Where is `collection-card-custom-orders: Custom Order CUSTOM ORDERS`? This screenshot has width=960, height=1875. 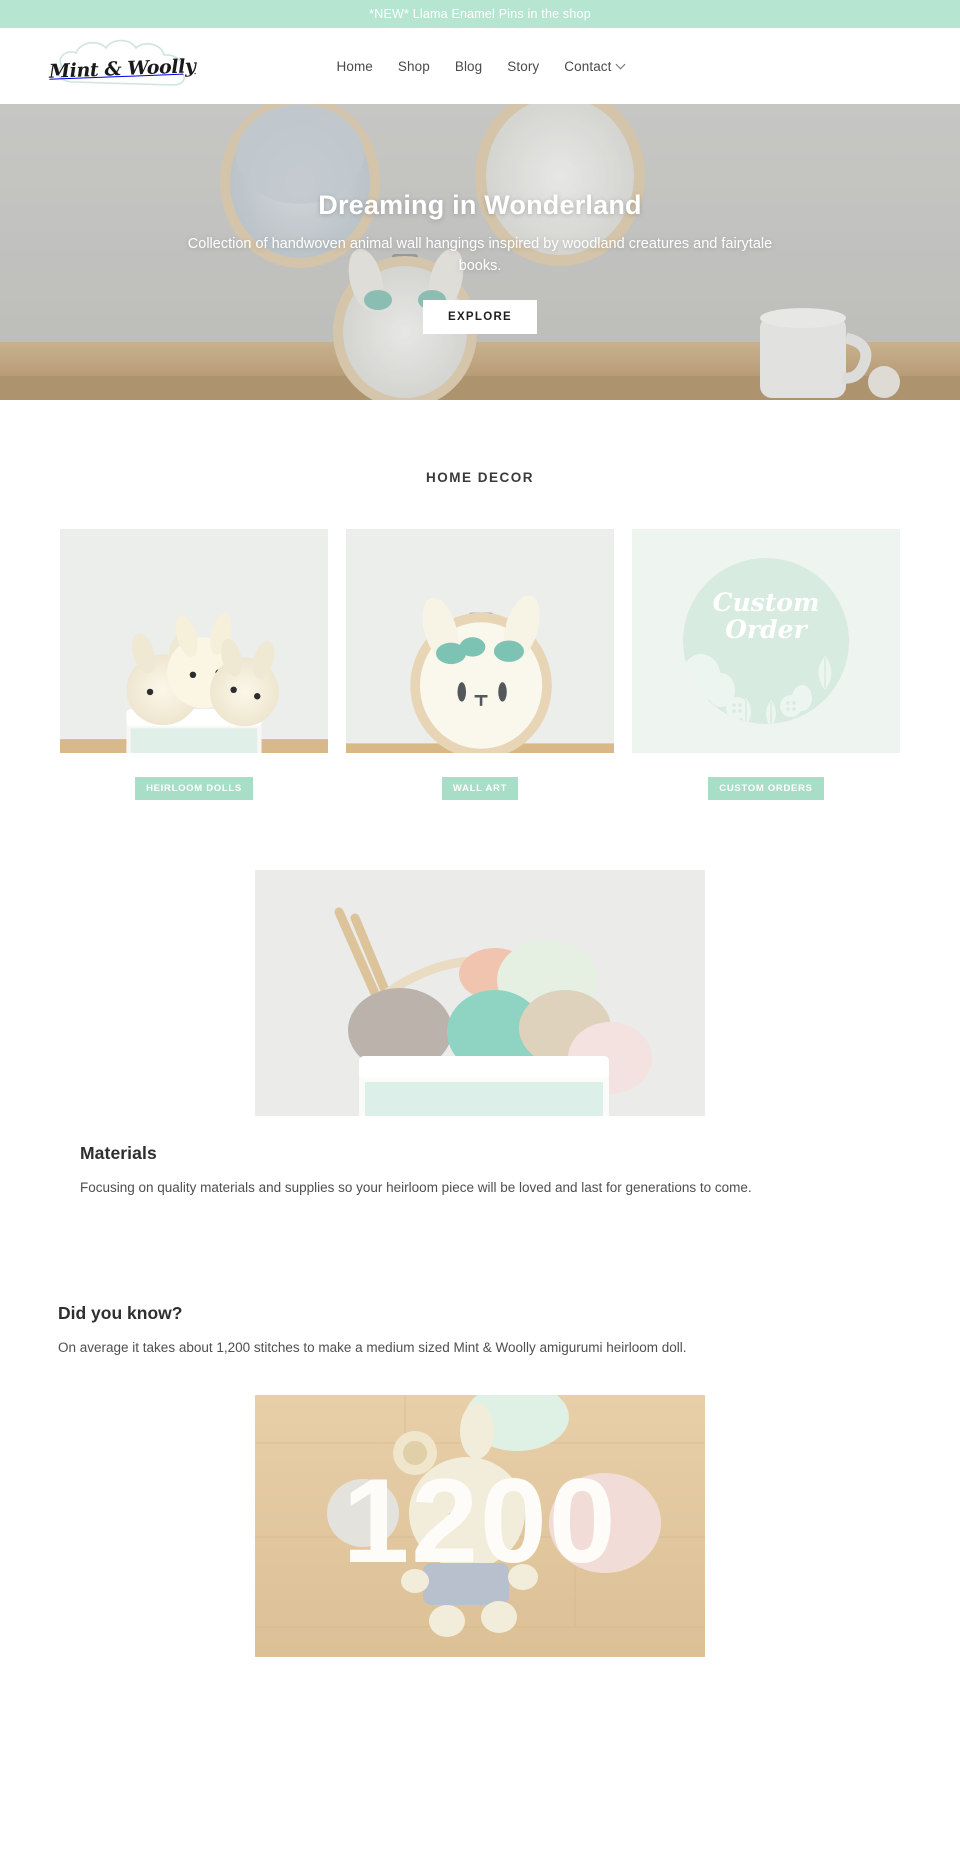
collection-card-custom-orders: Custom Order CUSTOM ORDERS is located at coordinates (766, 664).